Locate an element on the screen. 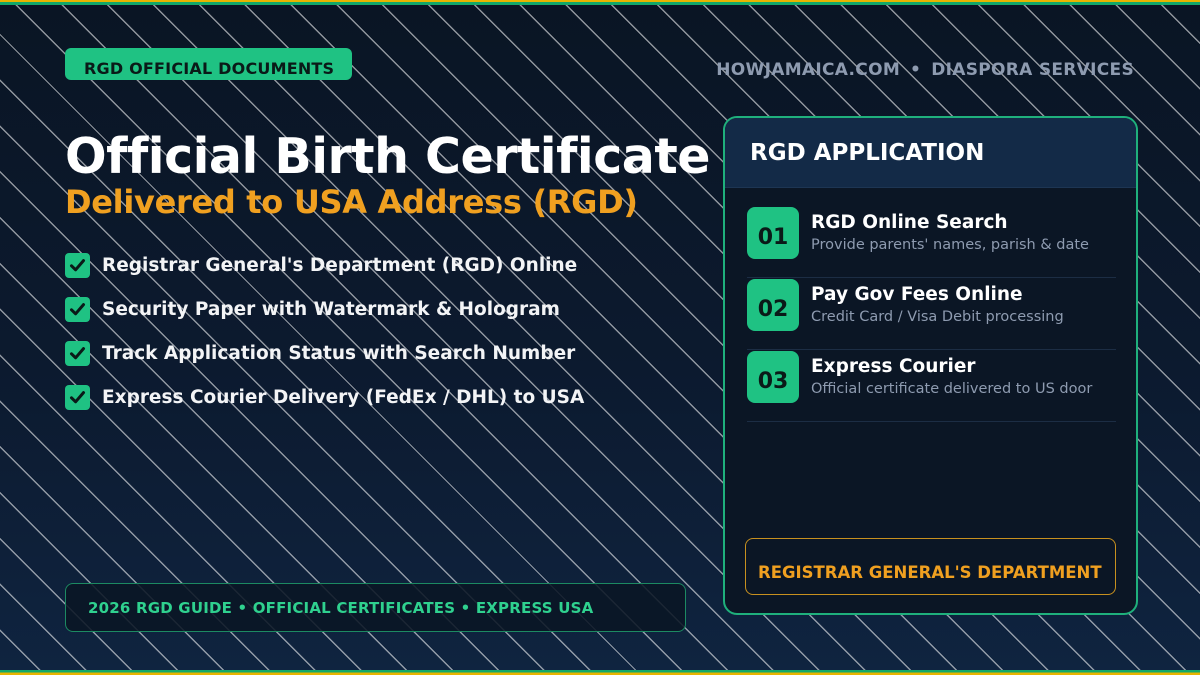  bottom-accent-bar is located at coordinates (600, 672).